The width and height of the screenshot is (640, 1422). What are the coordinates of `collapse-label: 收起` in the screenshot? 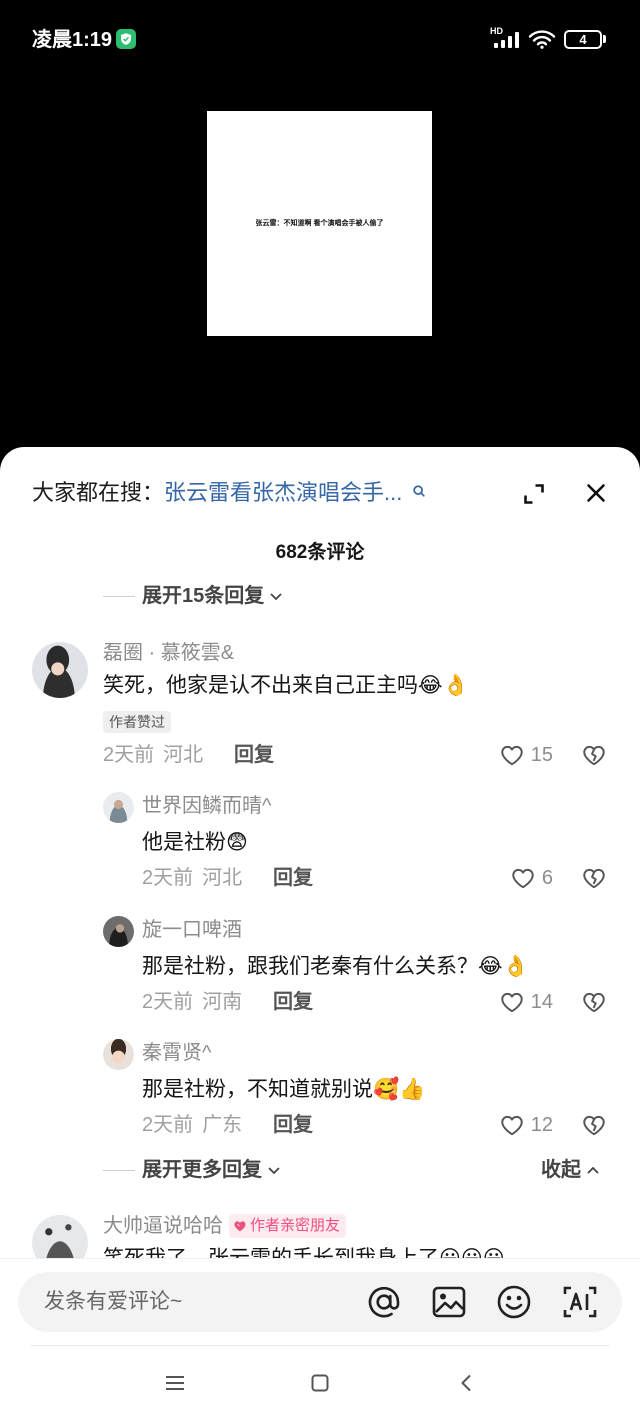 It's located at (561, 1170).